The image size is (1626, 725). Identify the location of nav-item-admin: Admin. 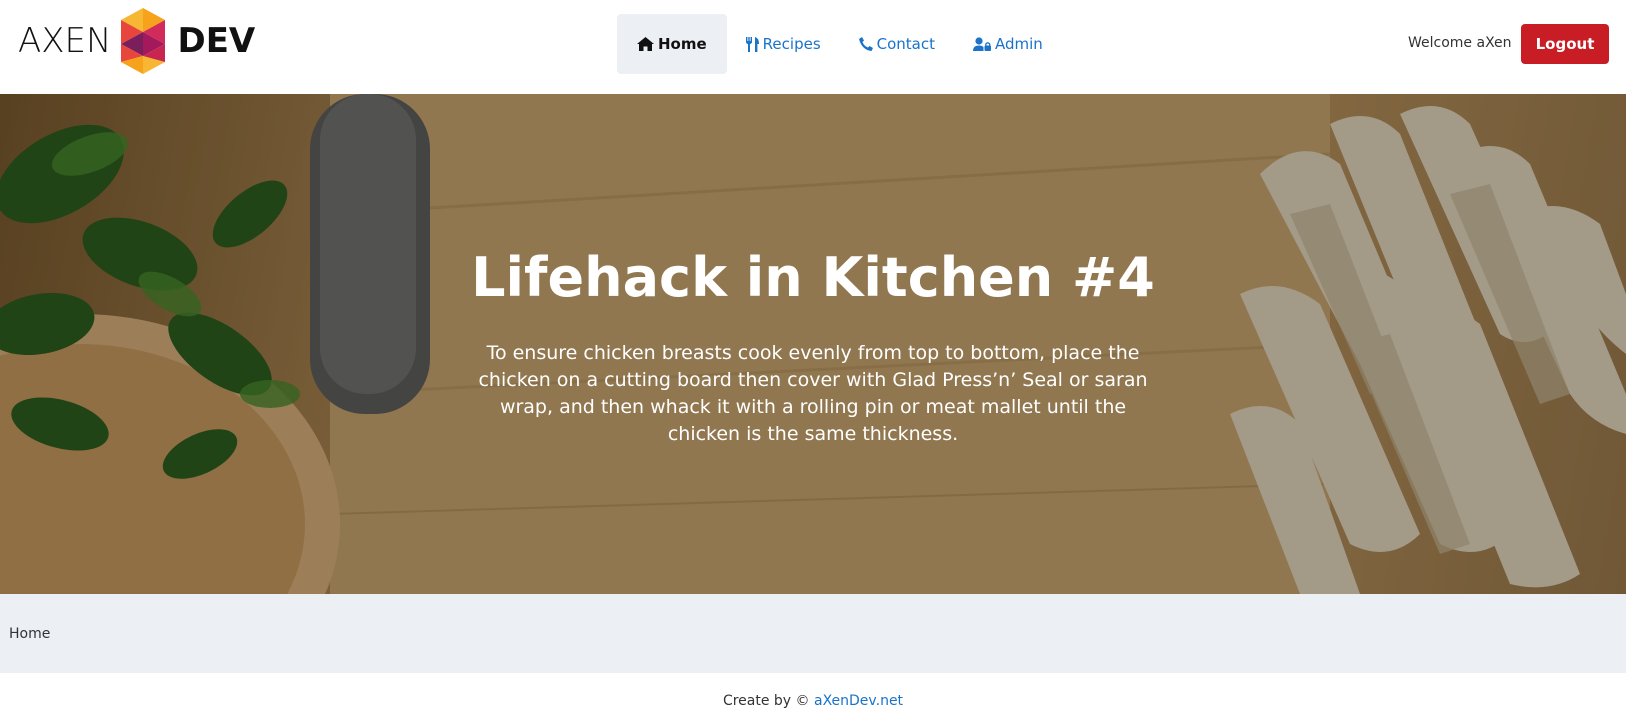
(1008, 44).